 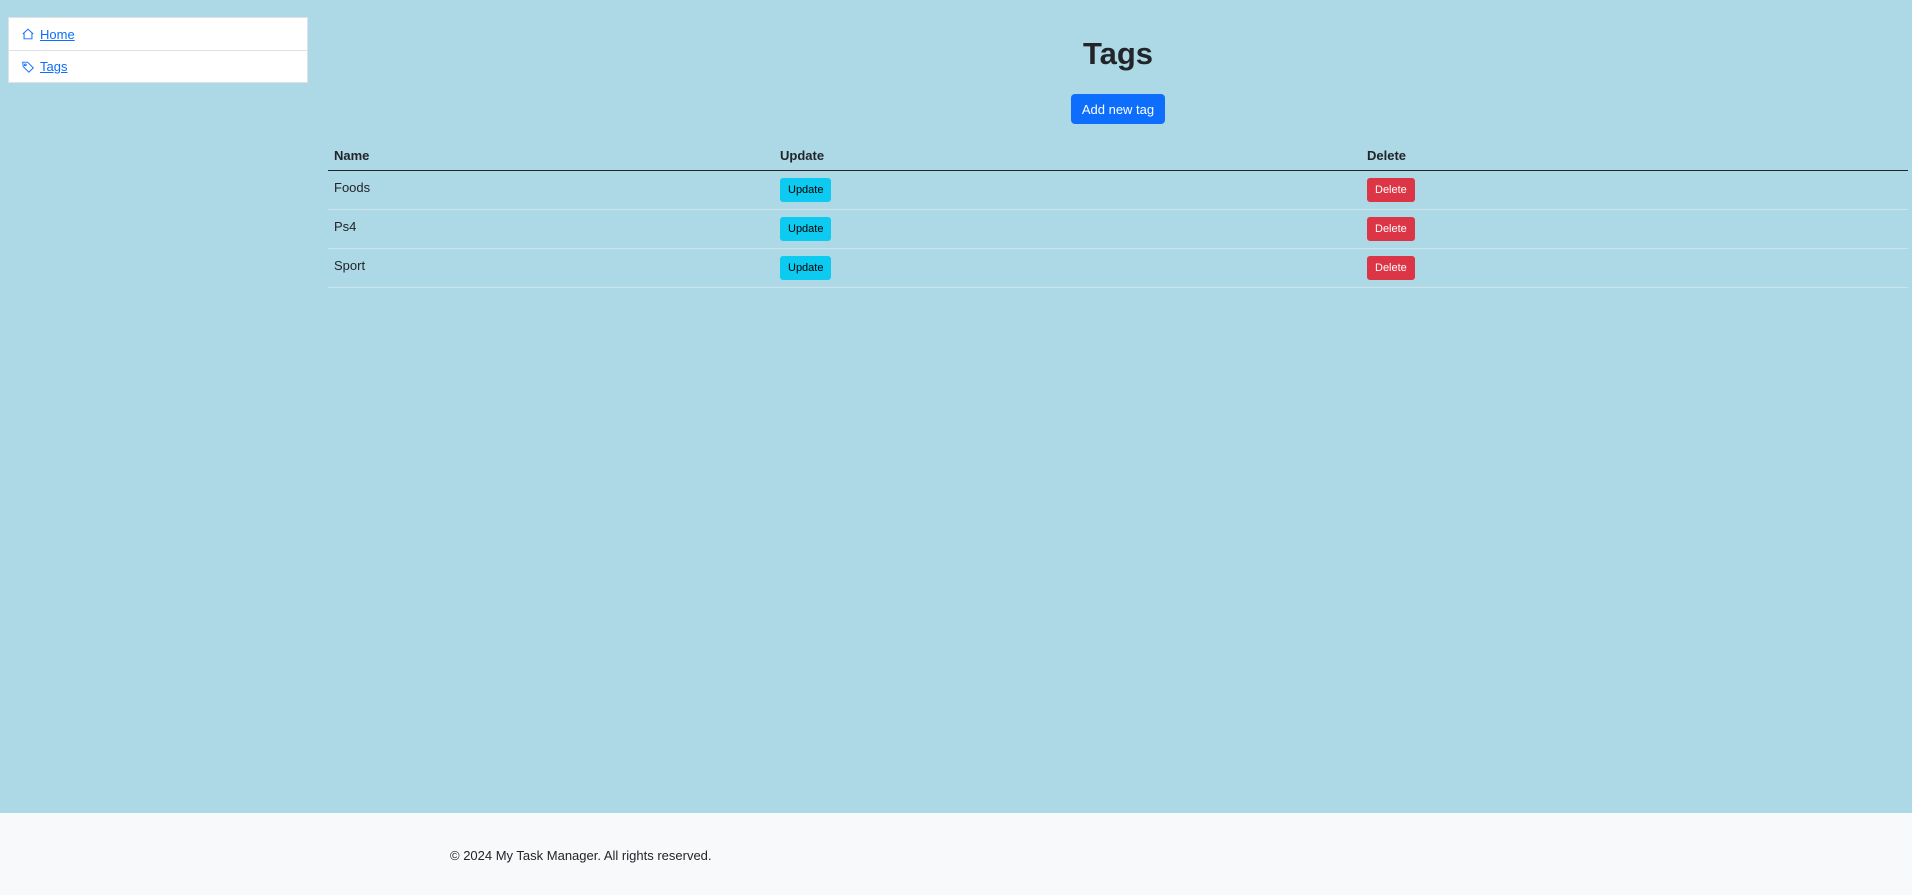 I want to click on tag-name: Sport, so click(x=551, y=268).